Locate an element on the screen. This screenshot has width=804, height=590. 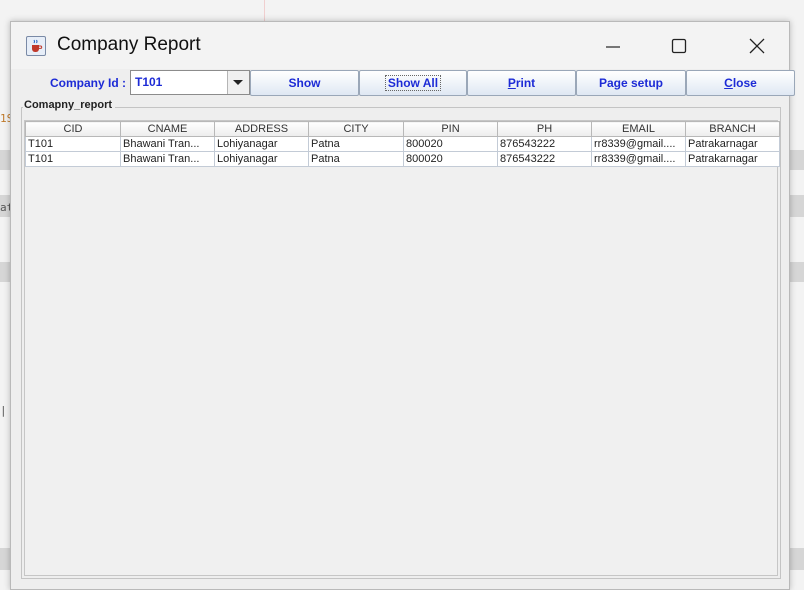
column-header-pin: PIN is located at coordinates (450, 129).